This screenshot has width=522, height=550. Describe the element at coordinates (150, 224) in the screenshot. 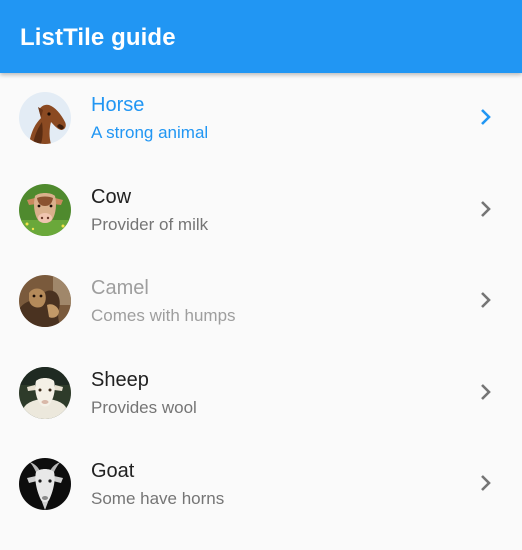

I see `tile-subtitle: Provider of milk` at that location.